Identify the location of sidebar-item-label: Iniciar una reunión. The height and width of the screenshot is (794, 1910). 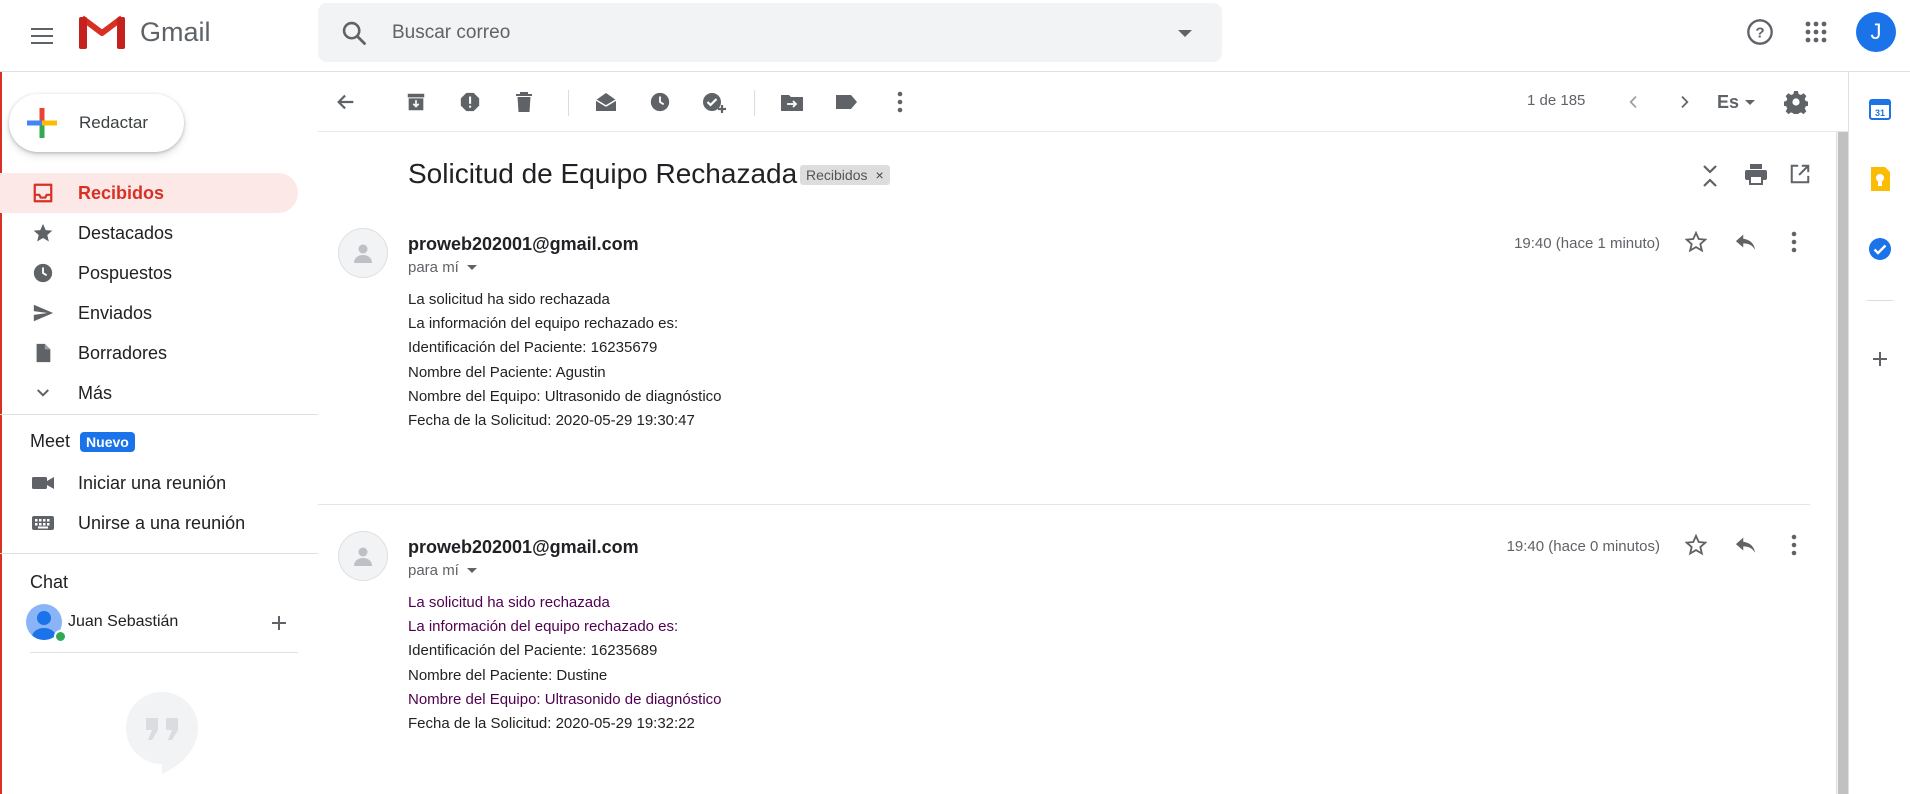
(152, 482).